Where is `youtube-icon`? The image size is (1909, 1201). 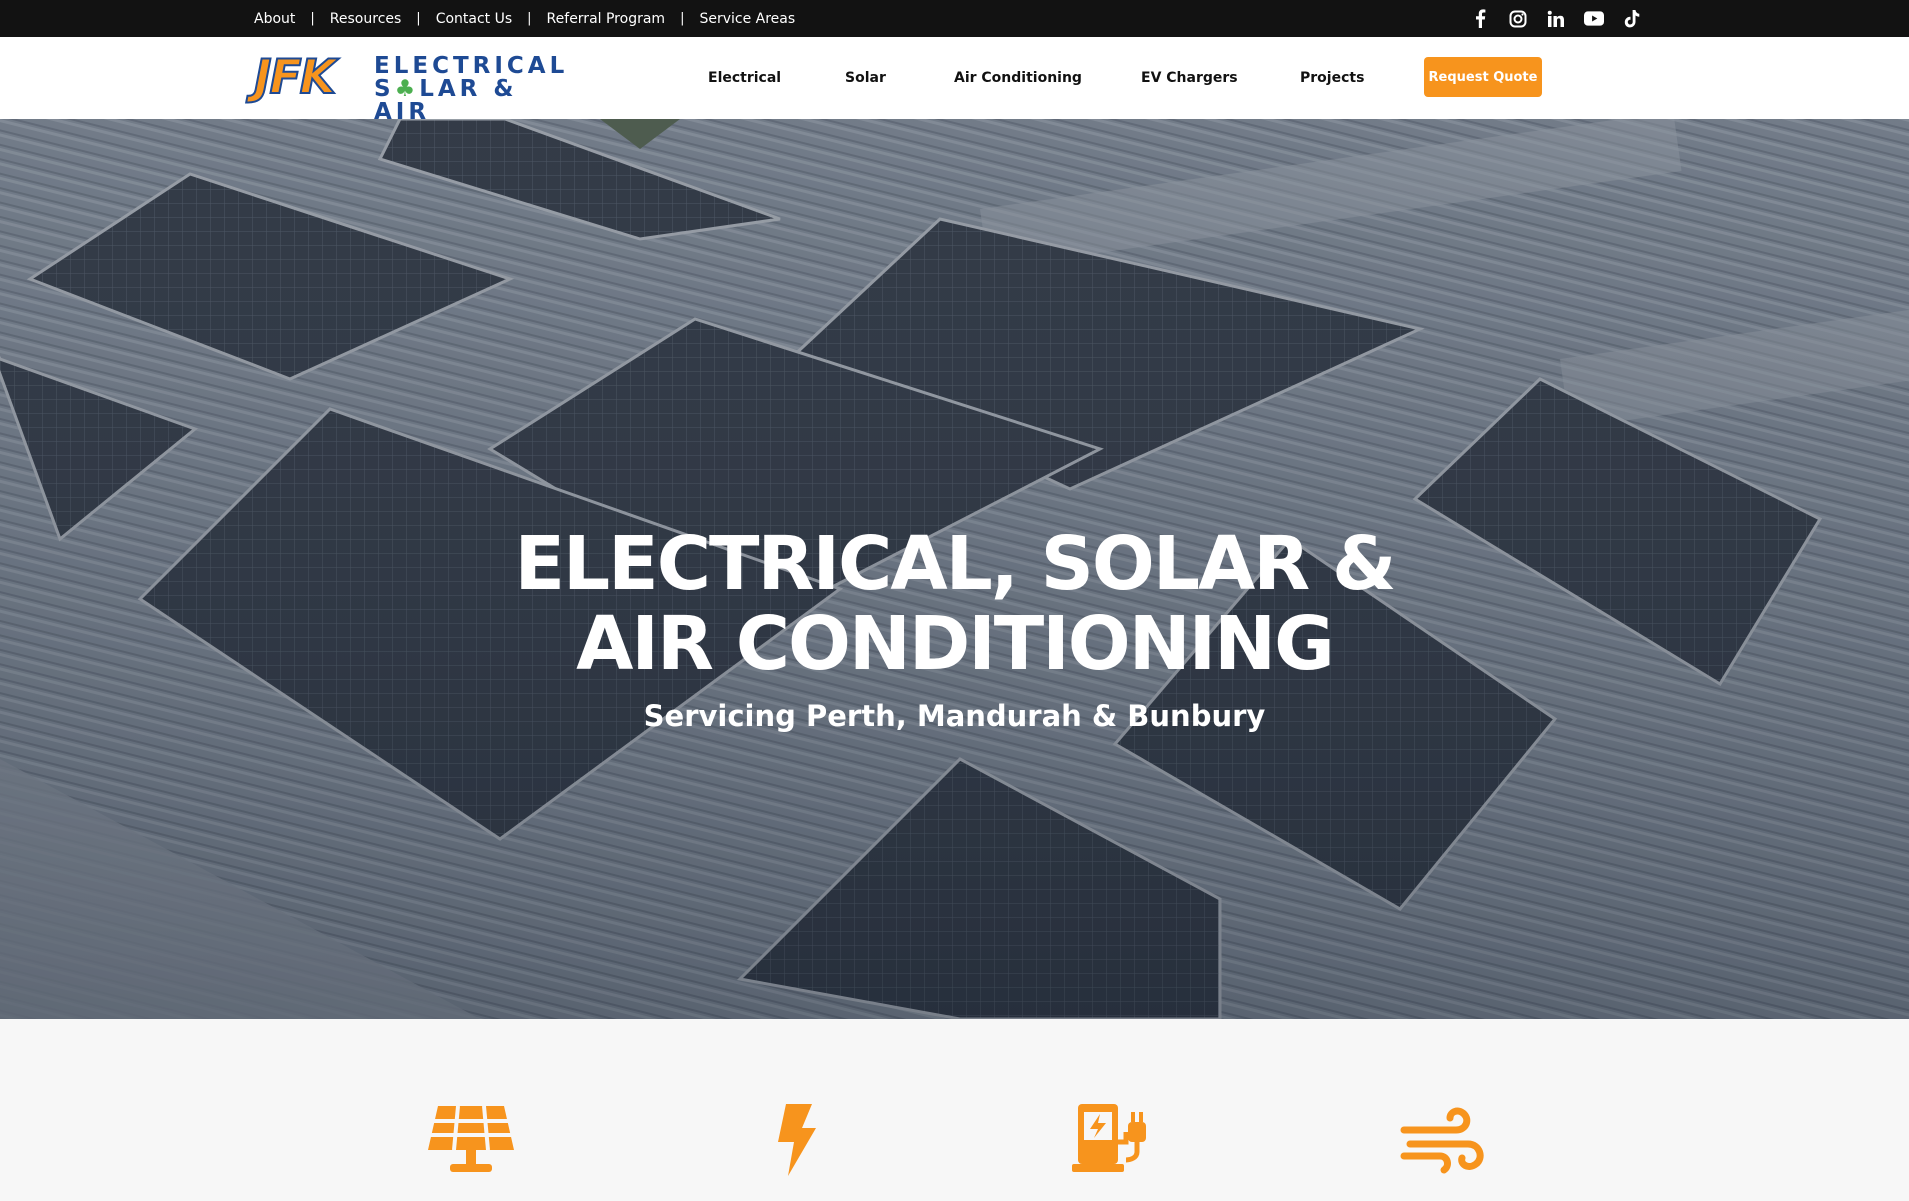 youtube-icon is located at coordinates (1594, 19).